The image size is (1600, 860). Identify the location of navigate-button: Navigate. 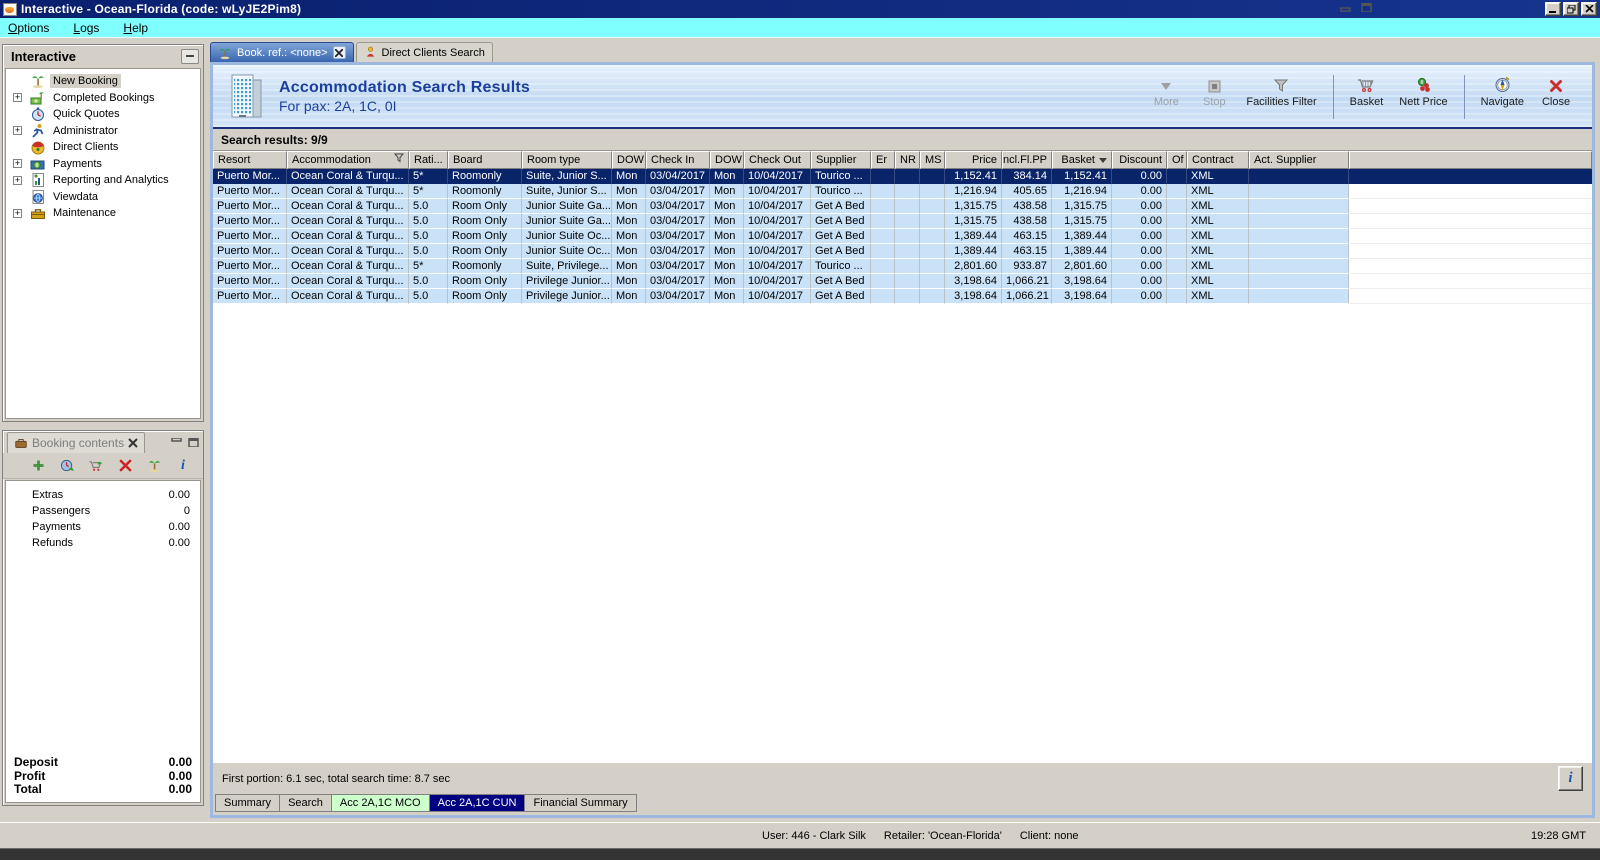
(1502, 91).